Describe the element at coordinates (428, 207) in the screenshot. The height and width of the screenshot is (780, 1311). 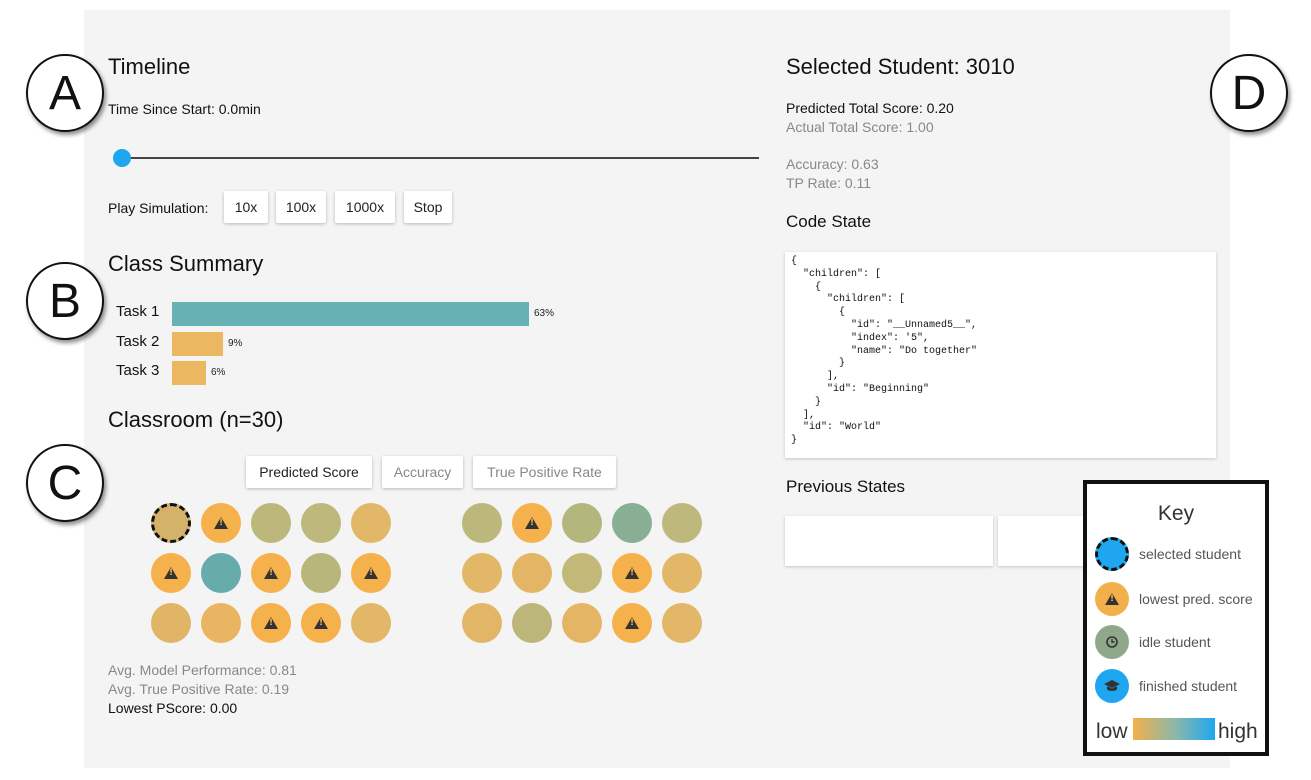
I see `stop-button: Stop` at that location.